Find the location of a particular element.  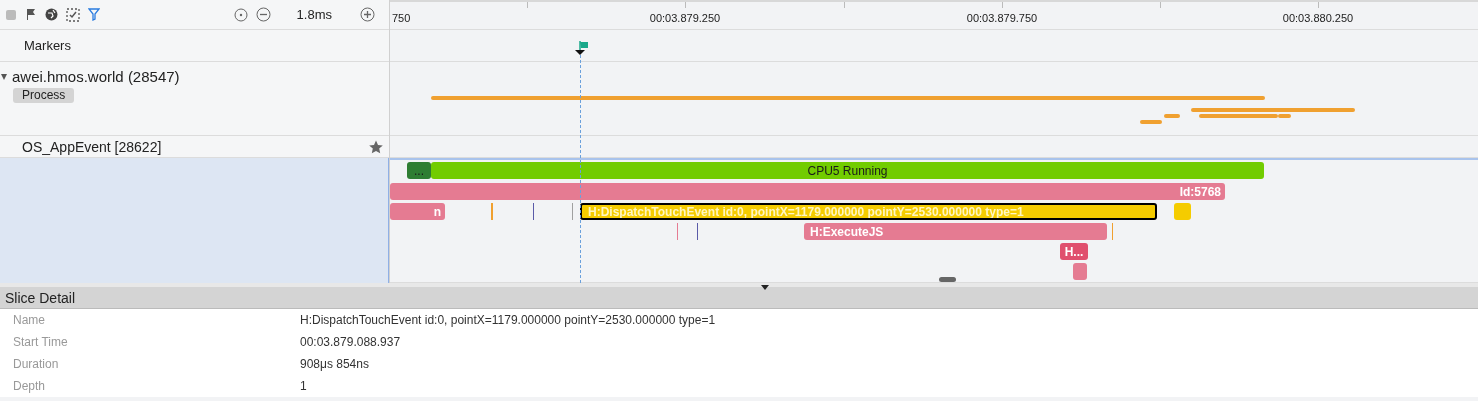

zoom-level-label: 1.8ms is located at coordinates (314, 14).